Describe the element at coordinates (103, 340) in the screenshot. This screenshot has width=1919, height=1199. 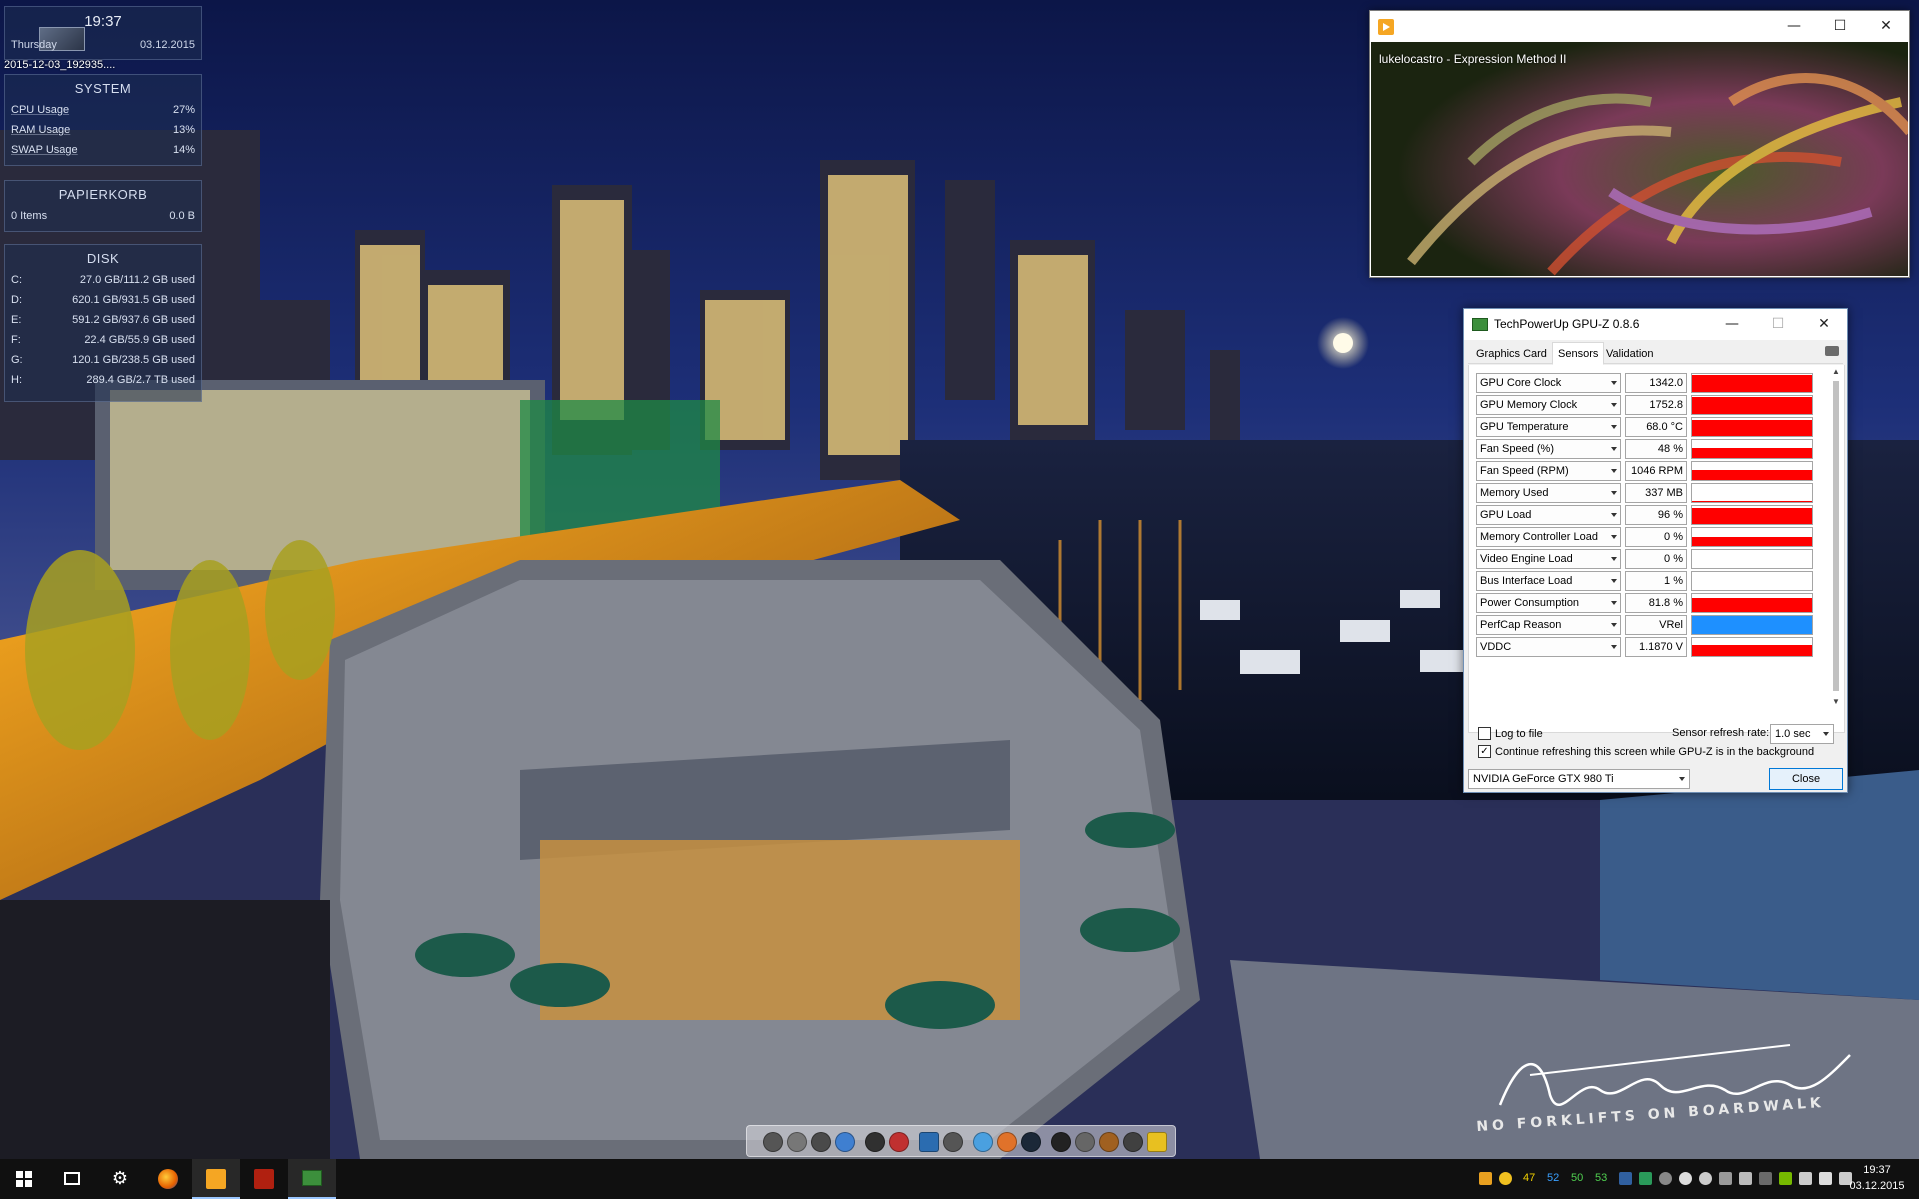
I see `disk-row-f: F: 22.4 GB/55.9 GB used` at that location.